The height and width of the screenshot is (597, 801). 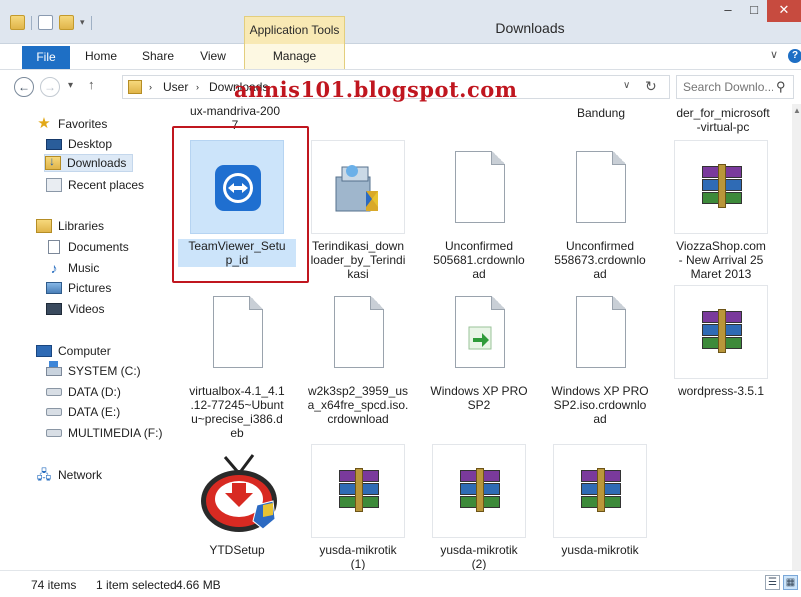 I want to click on nav-label: Favorites, so click(x=83, y=124).